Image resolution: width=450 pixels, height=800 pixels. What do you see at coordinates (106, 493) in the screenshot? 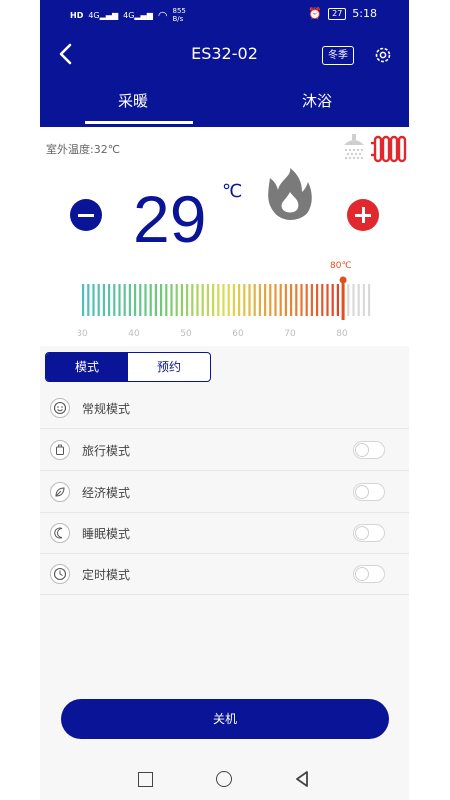
I see `mode-label: 经济模式` at bounding box center [106, 493].